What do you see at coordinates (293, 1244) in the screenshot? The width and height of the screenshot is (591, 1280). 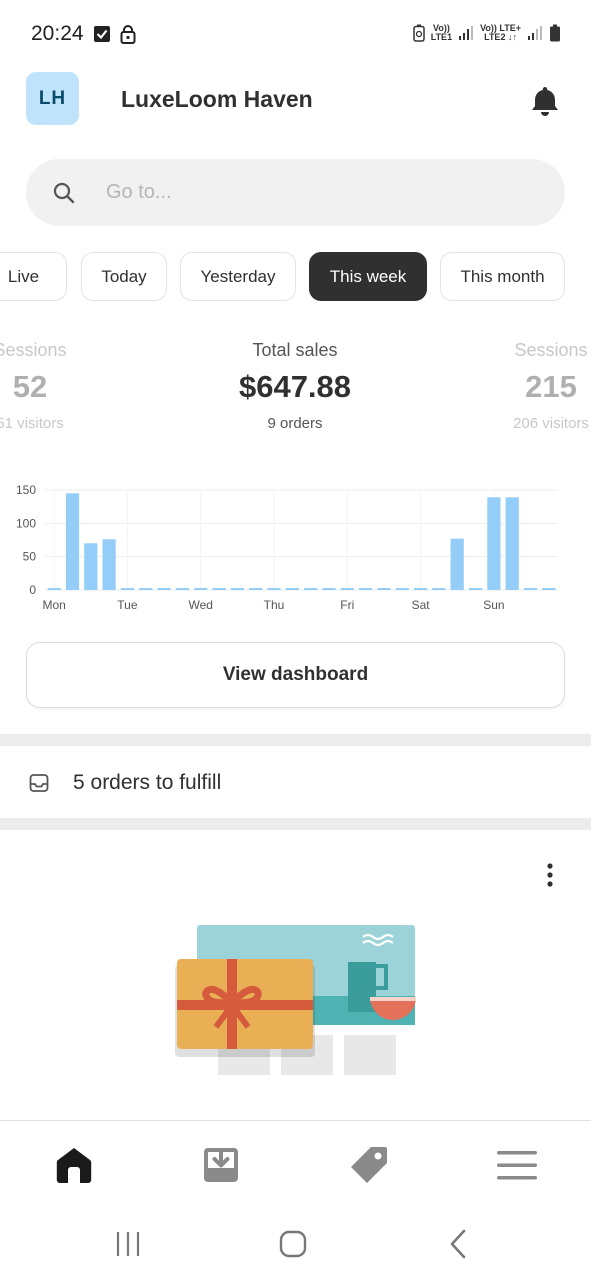 I see `home-button-icon` at bounding box center [293, 1244].